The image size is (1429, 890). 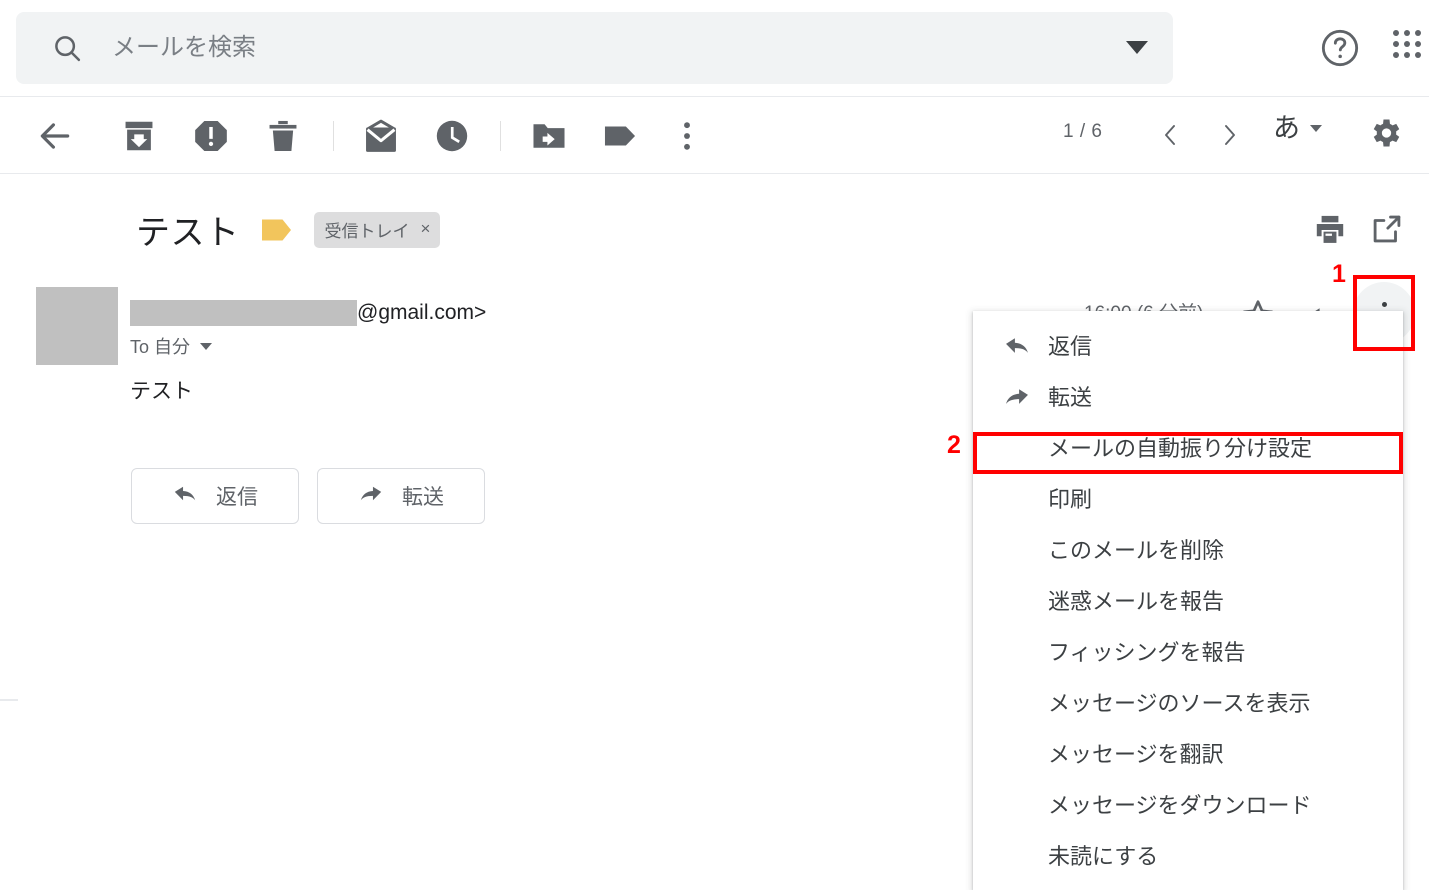 I want to click on back-arrow-icon, so click(x=55, y=136).